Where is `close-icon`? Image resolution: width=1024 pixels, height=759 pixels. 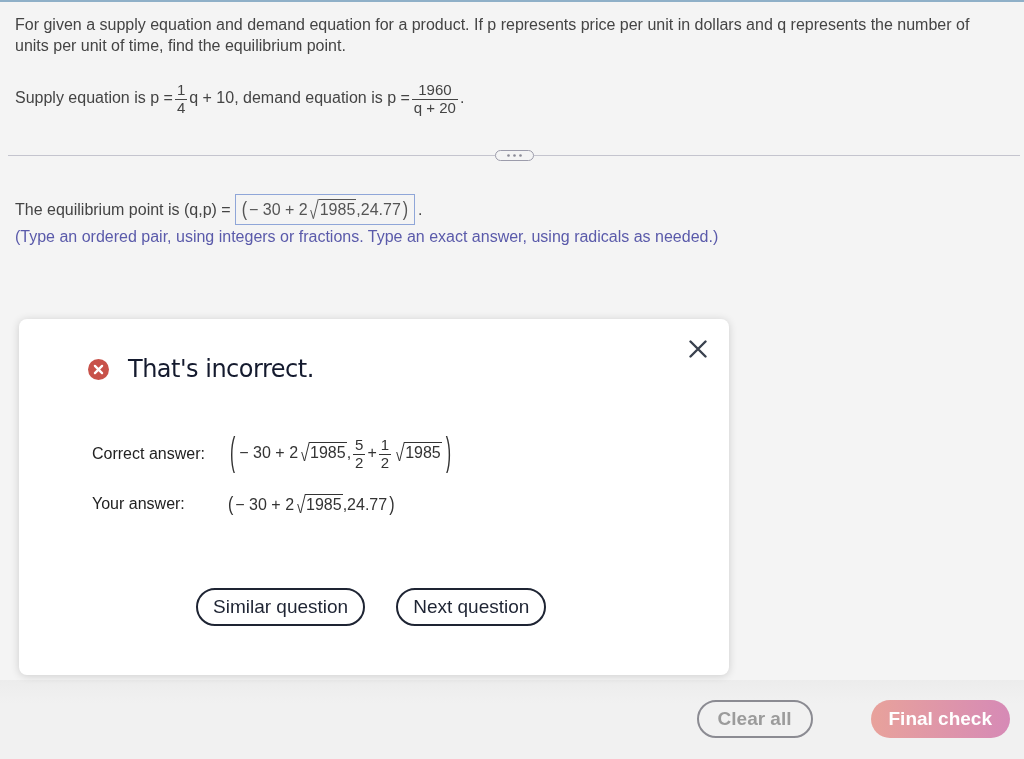
close-icon is located at coordinates (698, 349).